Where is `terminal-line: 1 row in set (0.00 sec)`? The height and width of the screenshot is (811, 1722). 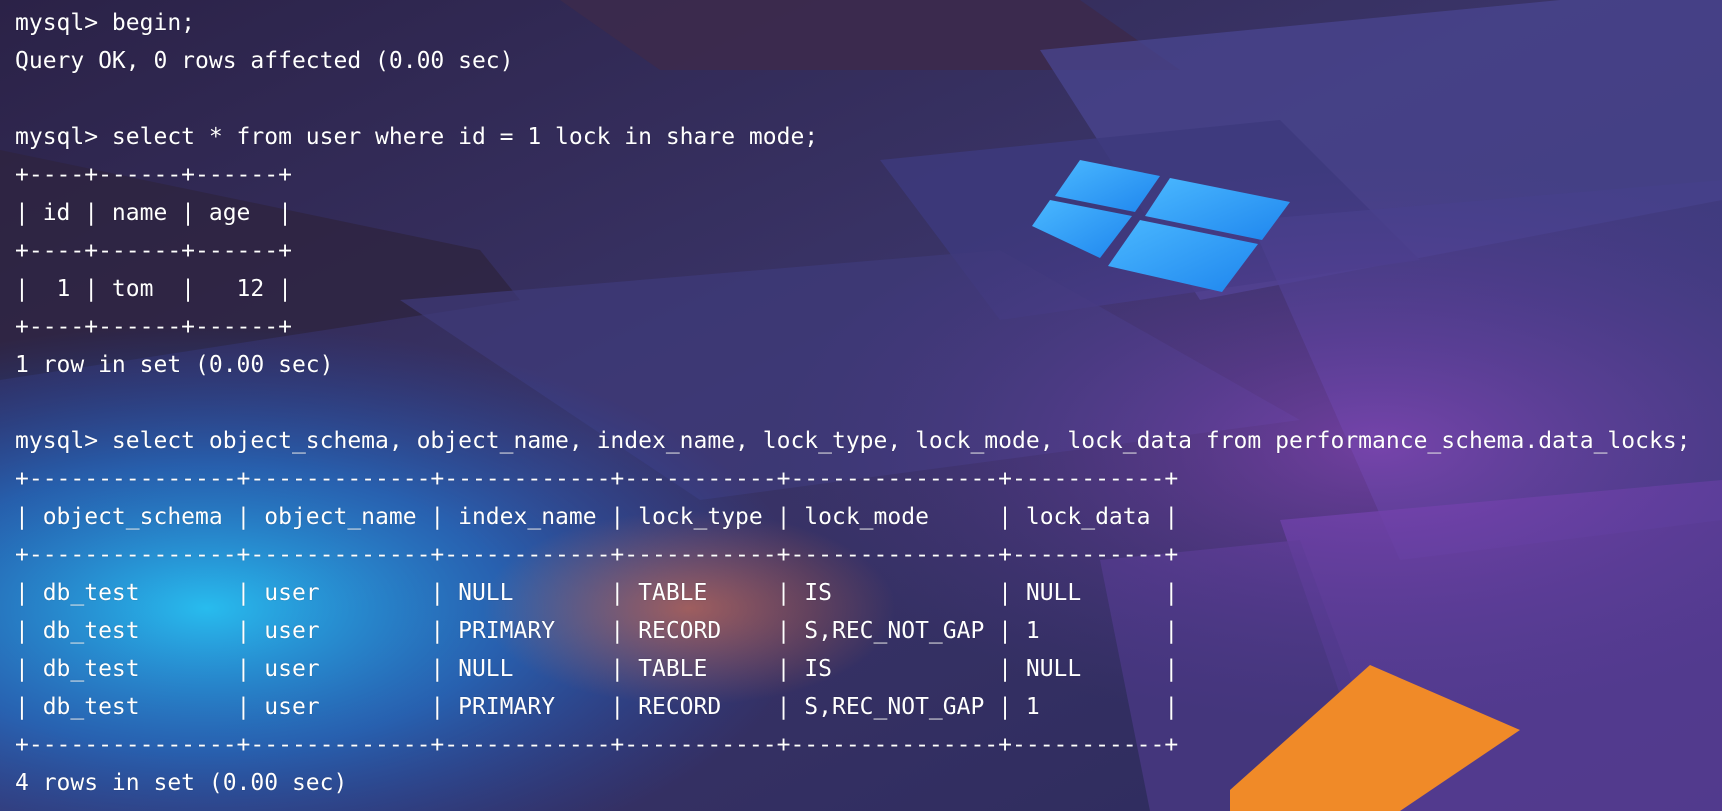
terminal-line: 1 row in set (0.00 sec) is located at coordinates (174, 365).